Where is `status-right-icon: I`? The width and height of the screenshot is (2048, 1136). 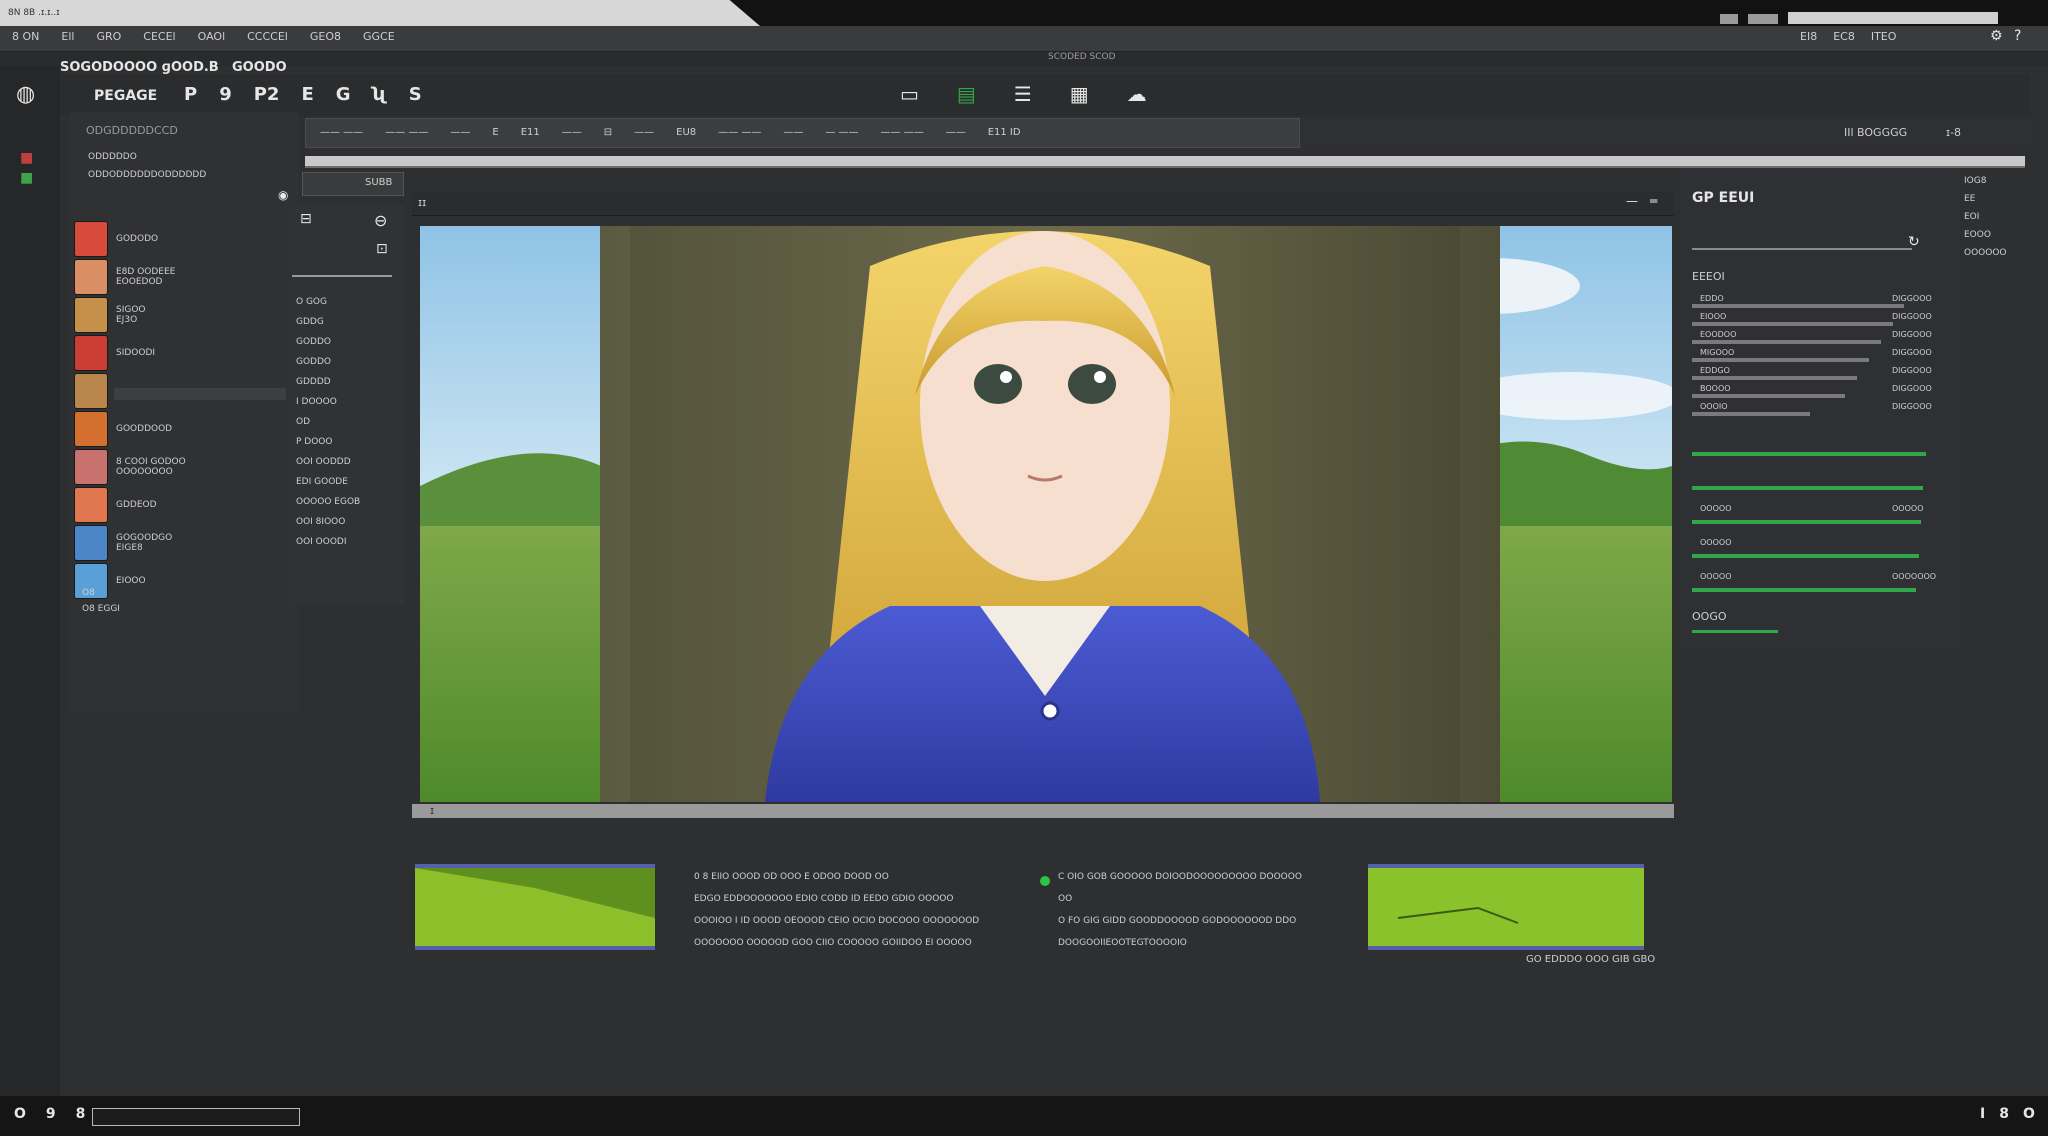
status-right-icon: I is located at coordinates (1982, 1114).